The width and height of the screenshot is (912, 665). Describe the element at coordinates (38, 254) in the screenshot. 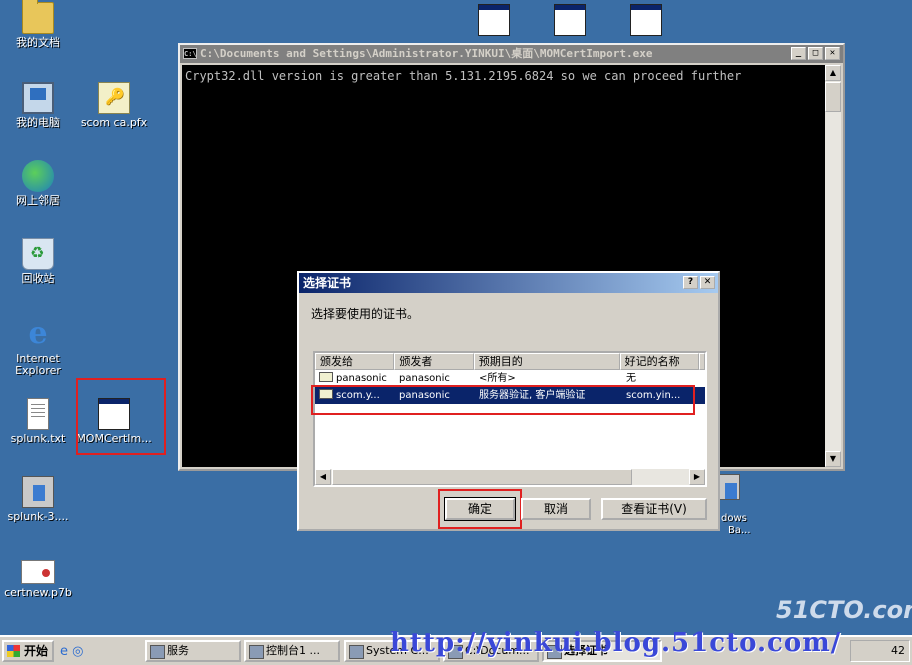

I see `recycle-bin-icon` at that location.